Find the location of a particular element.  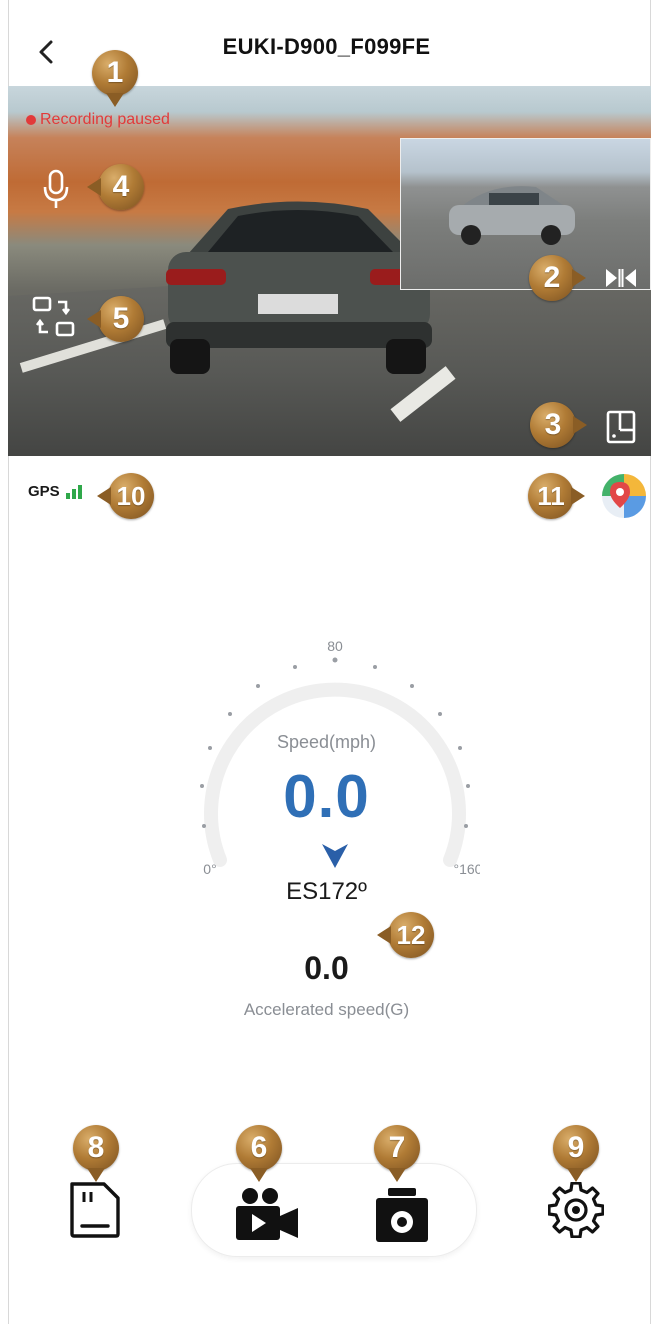

camera-snapshot-icon is located at coordinates (402, 1215).